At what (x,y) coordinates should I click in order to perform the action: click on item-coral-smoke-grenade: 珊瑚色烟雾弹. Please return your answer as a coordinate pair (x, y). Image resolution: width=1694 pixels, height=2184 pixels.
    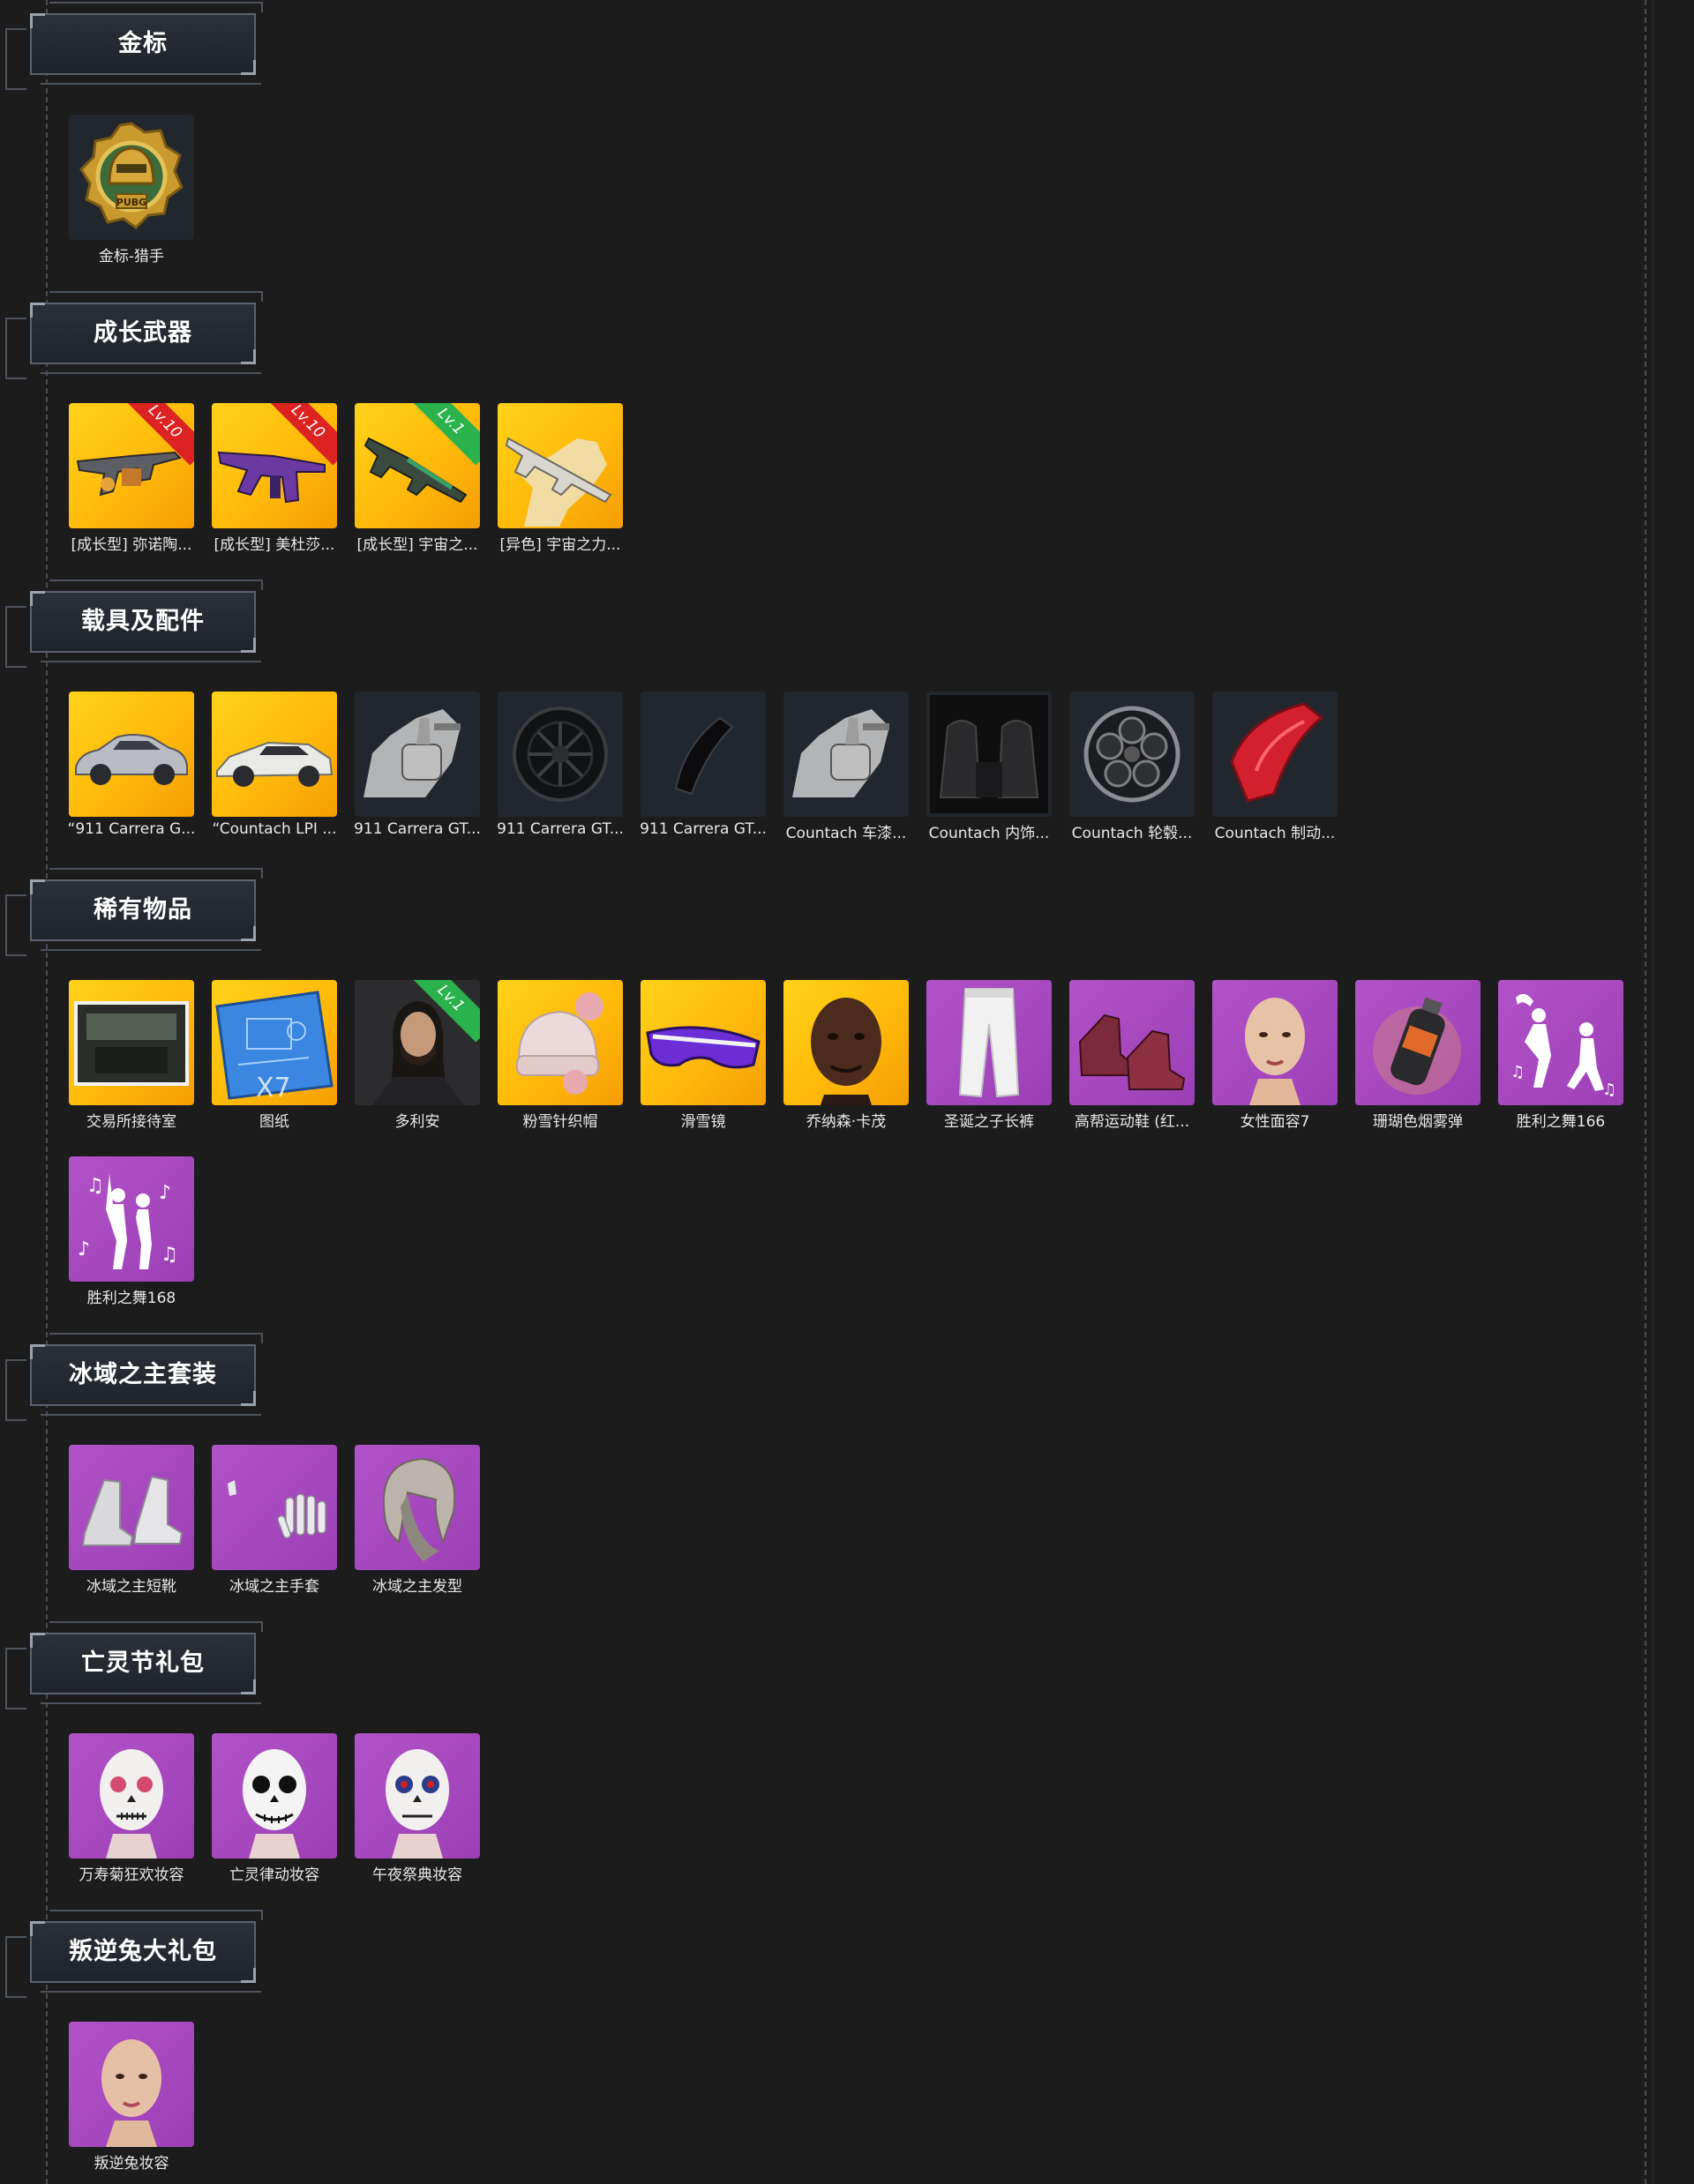
    Looking at the image, I should click on (1418, 1055).